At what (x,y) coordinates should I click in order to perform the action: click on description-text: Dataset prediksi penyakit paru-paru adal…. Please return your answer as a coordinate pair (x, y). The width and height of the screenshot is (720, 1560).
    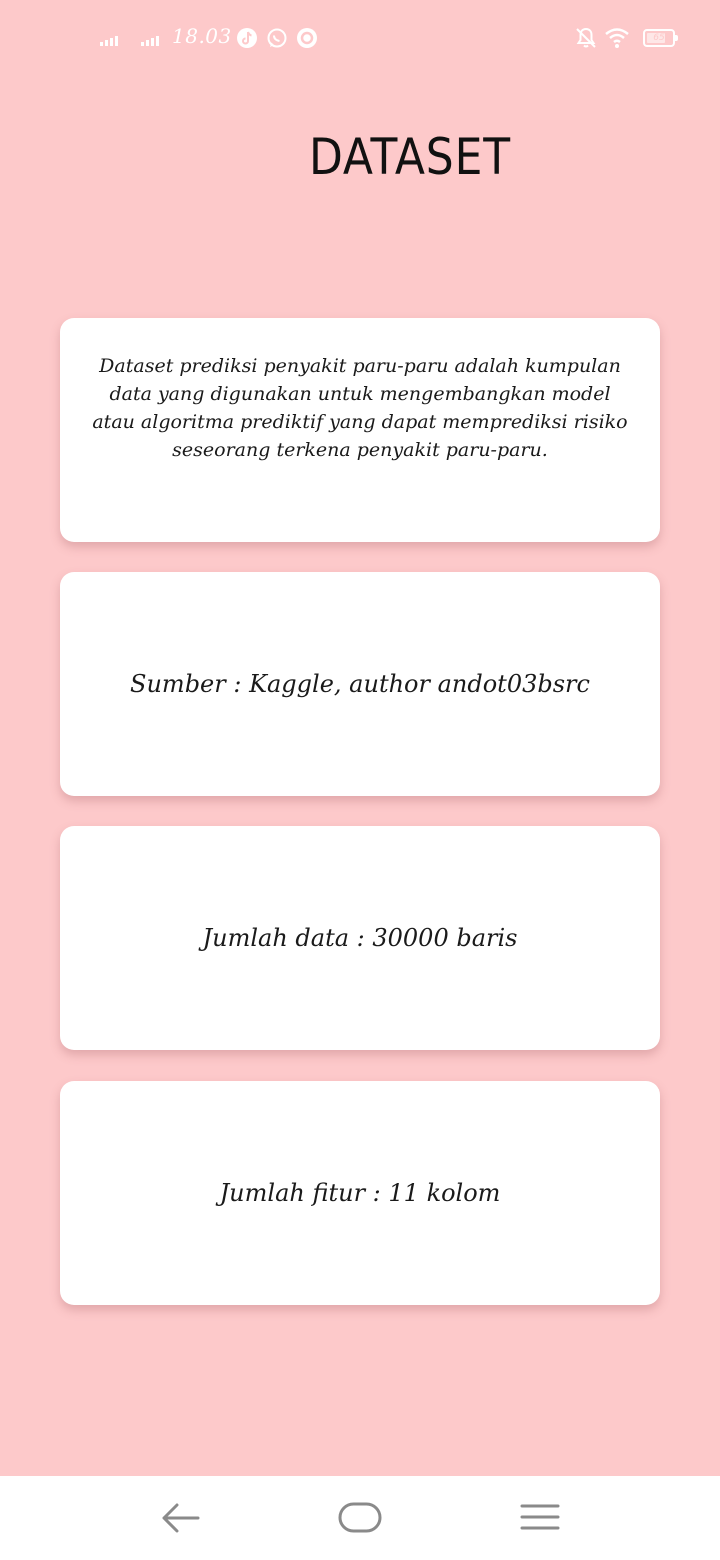
    Looking at the image, I should click on (360, 408).